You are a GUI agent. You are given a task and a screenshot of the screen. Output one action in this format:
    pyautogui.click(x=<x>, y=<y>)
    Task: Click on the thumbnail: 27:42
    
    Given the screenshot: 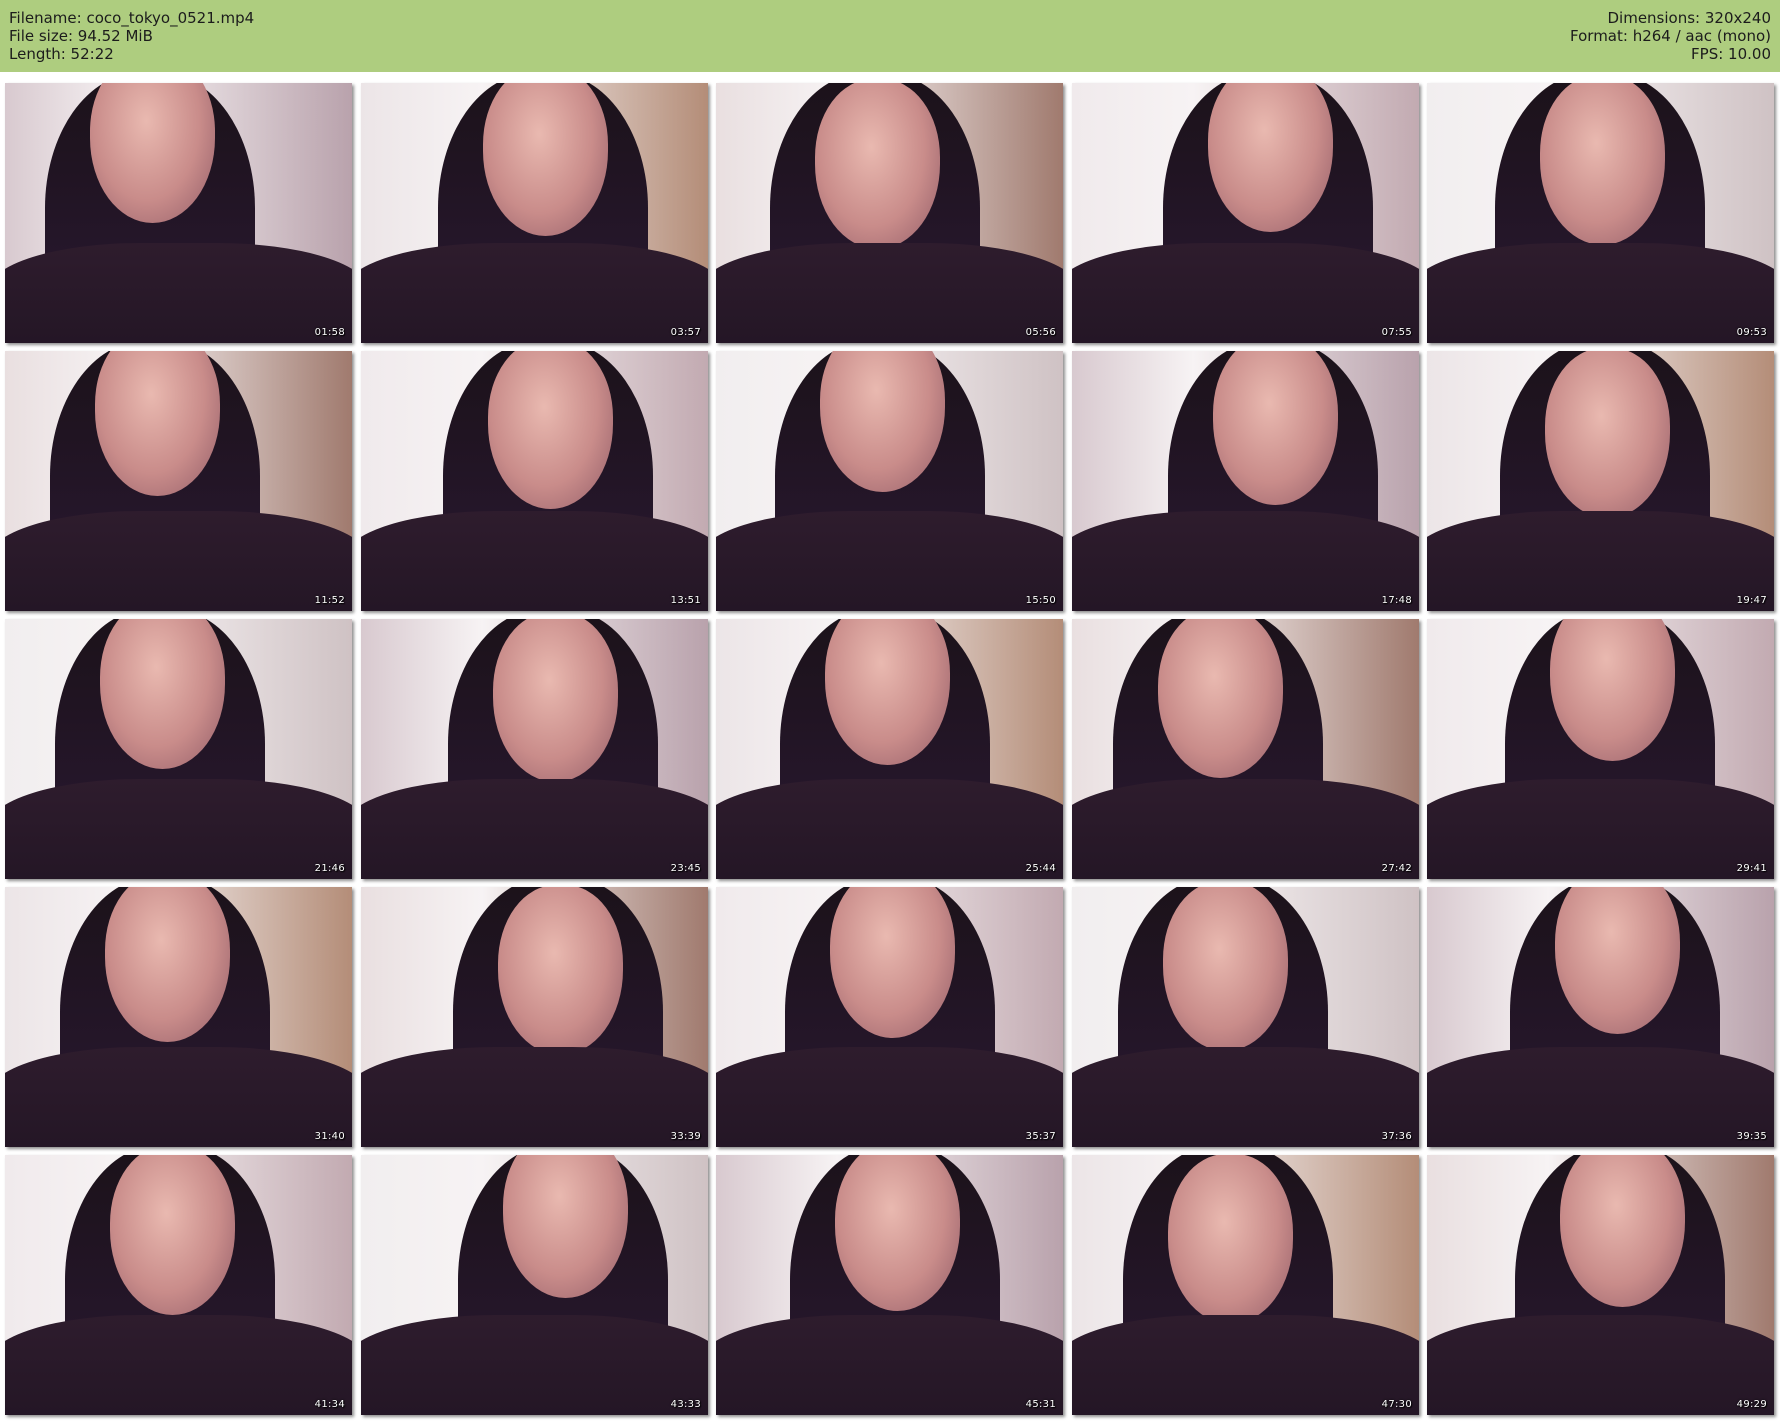 What is the action you would take?
    pyautogui.click(x=1245, y=749)
    